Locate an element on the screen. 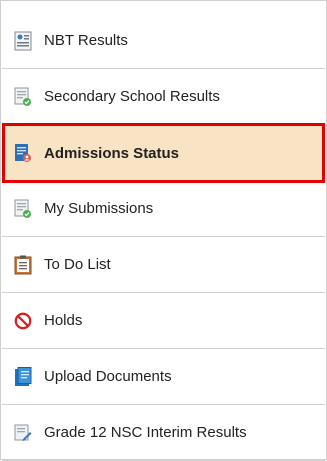 The image size is (327, 461). menu-item-label: Grade 12 NSC Interim Results is located at coordinates (145, 432).